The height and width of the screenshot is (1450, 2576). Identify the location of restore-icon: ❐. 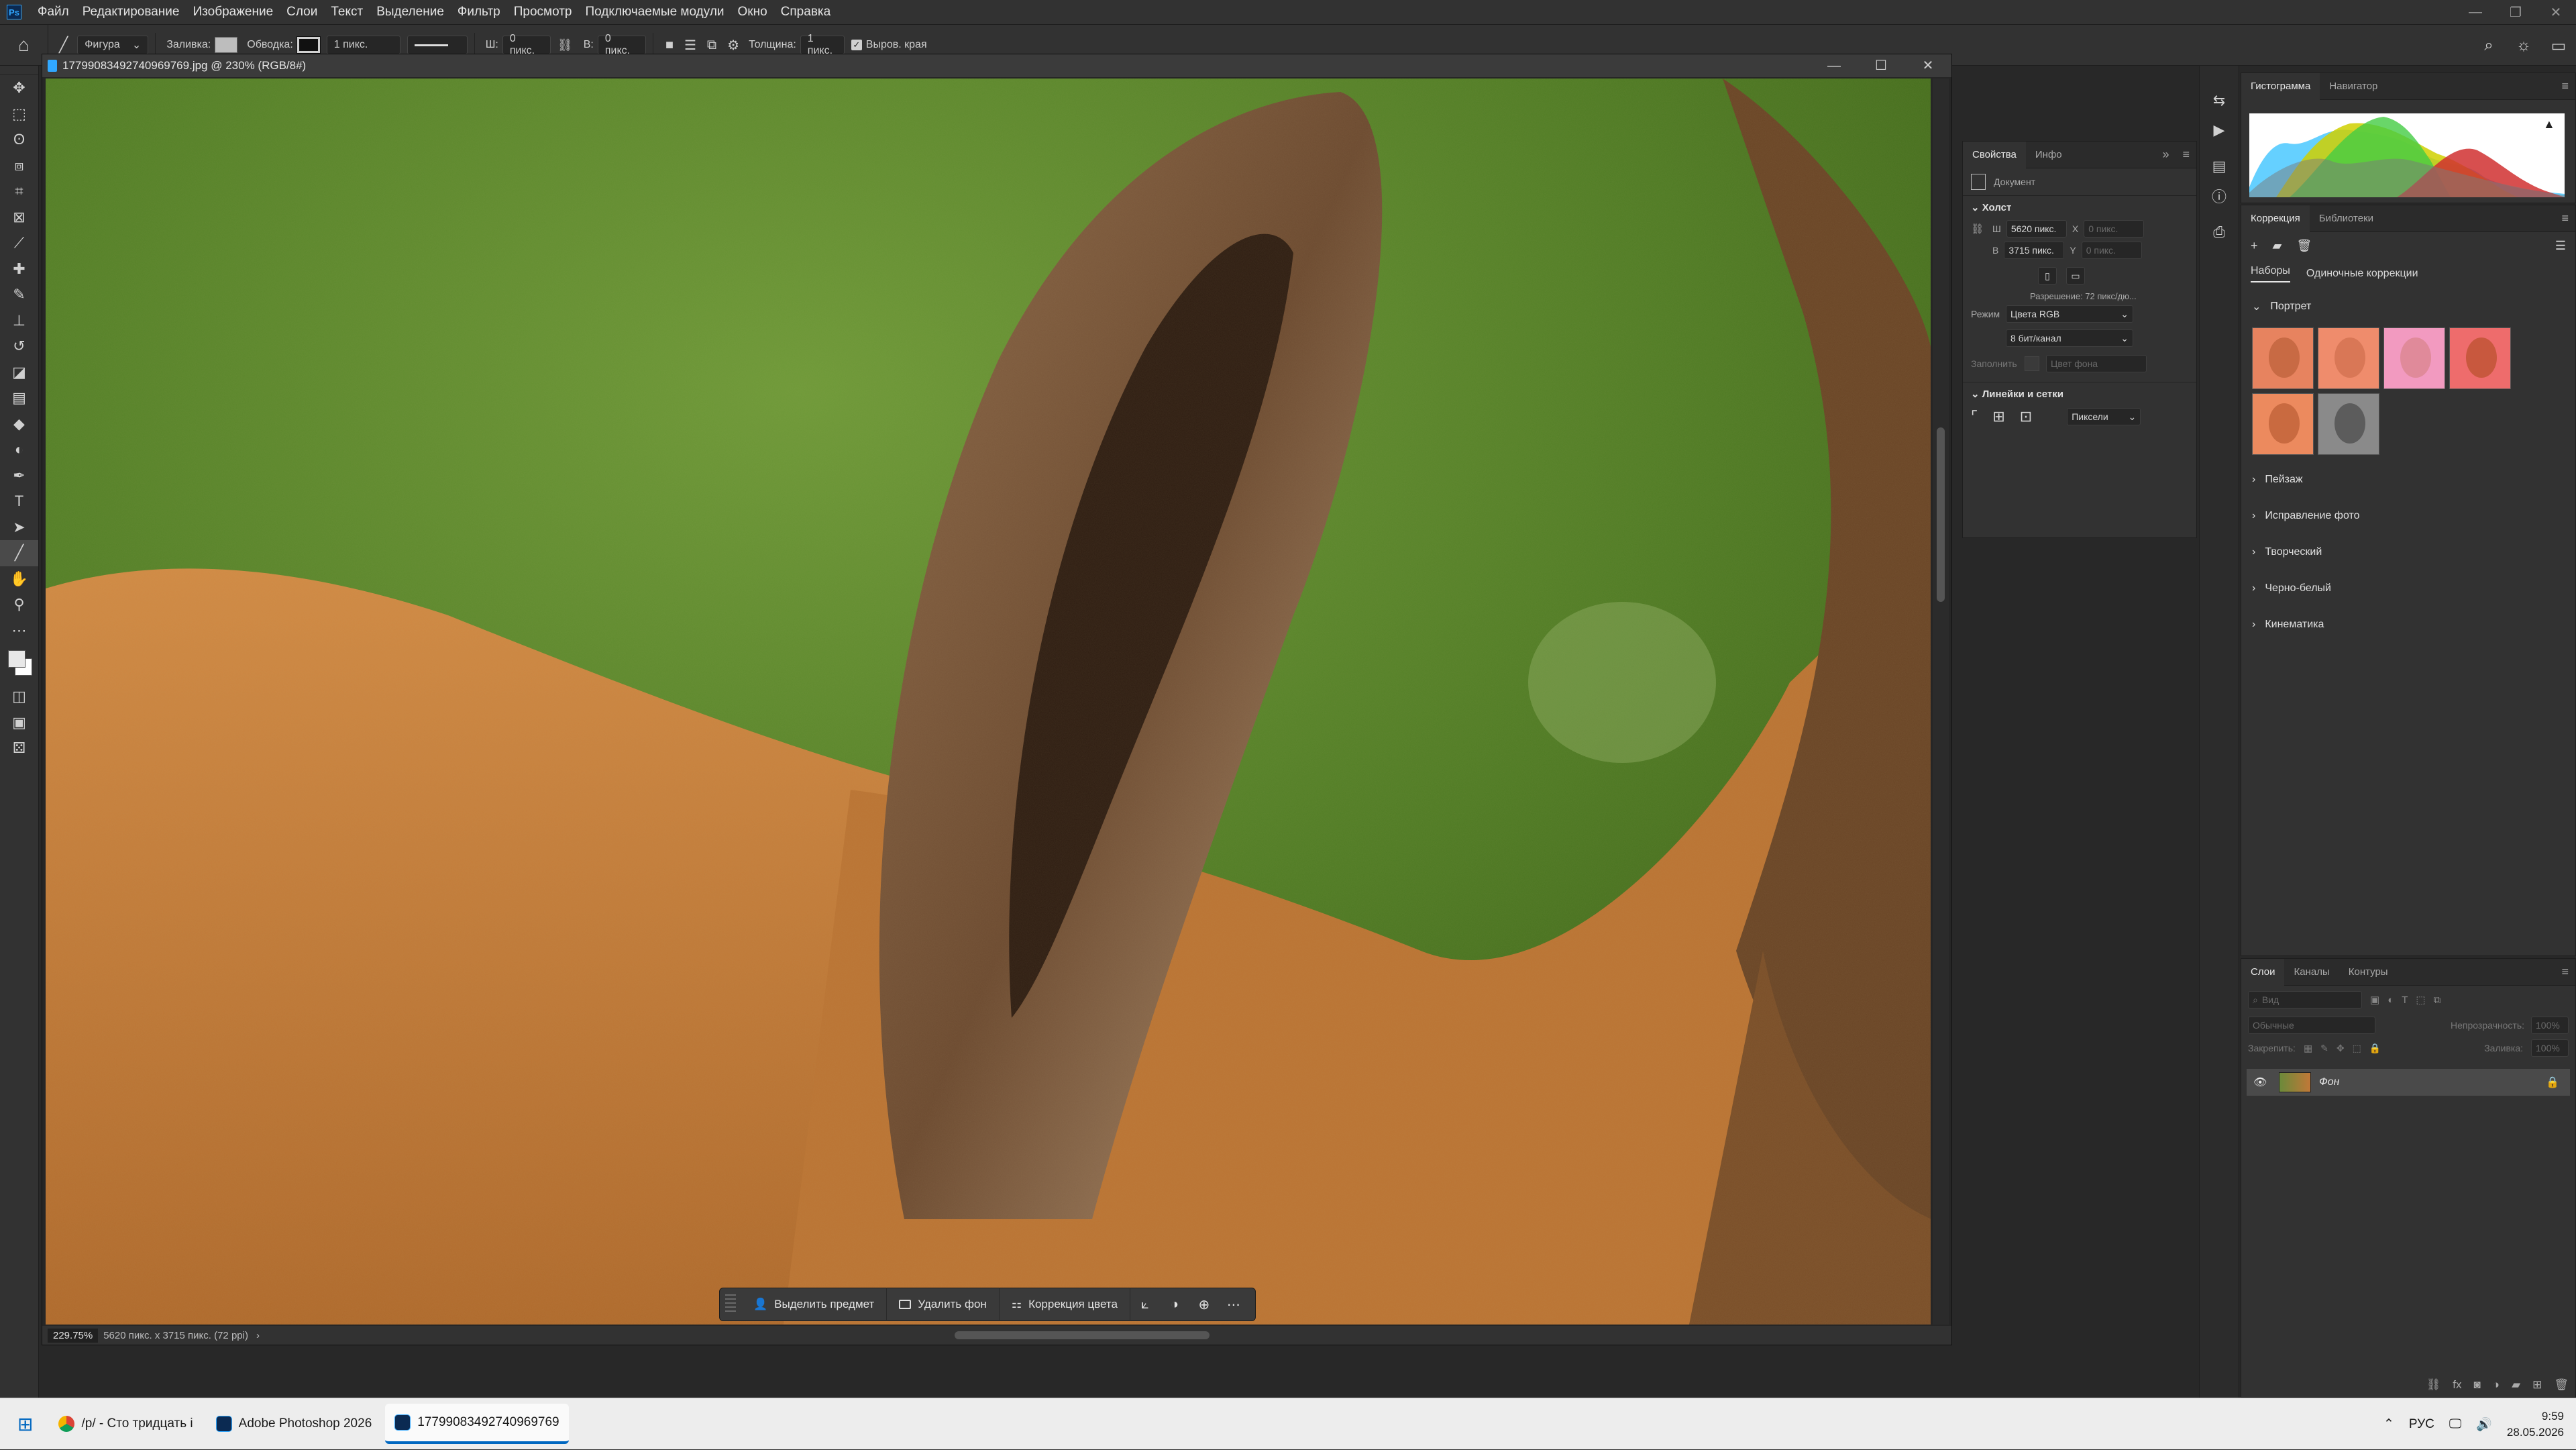
(2516, 12).